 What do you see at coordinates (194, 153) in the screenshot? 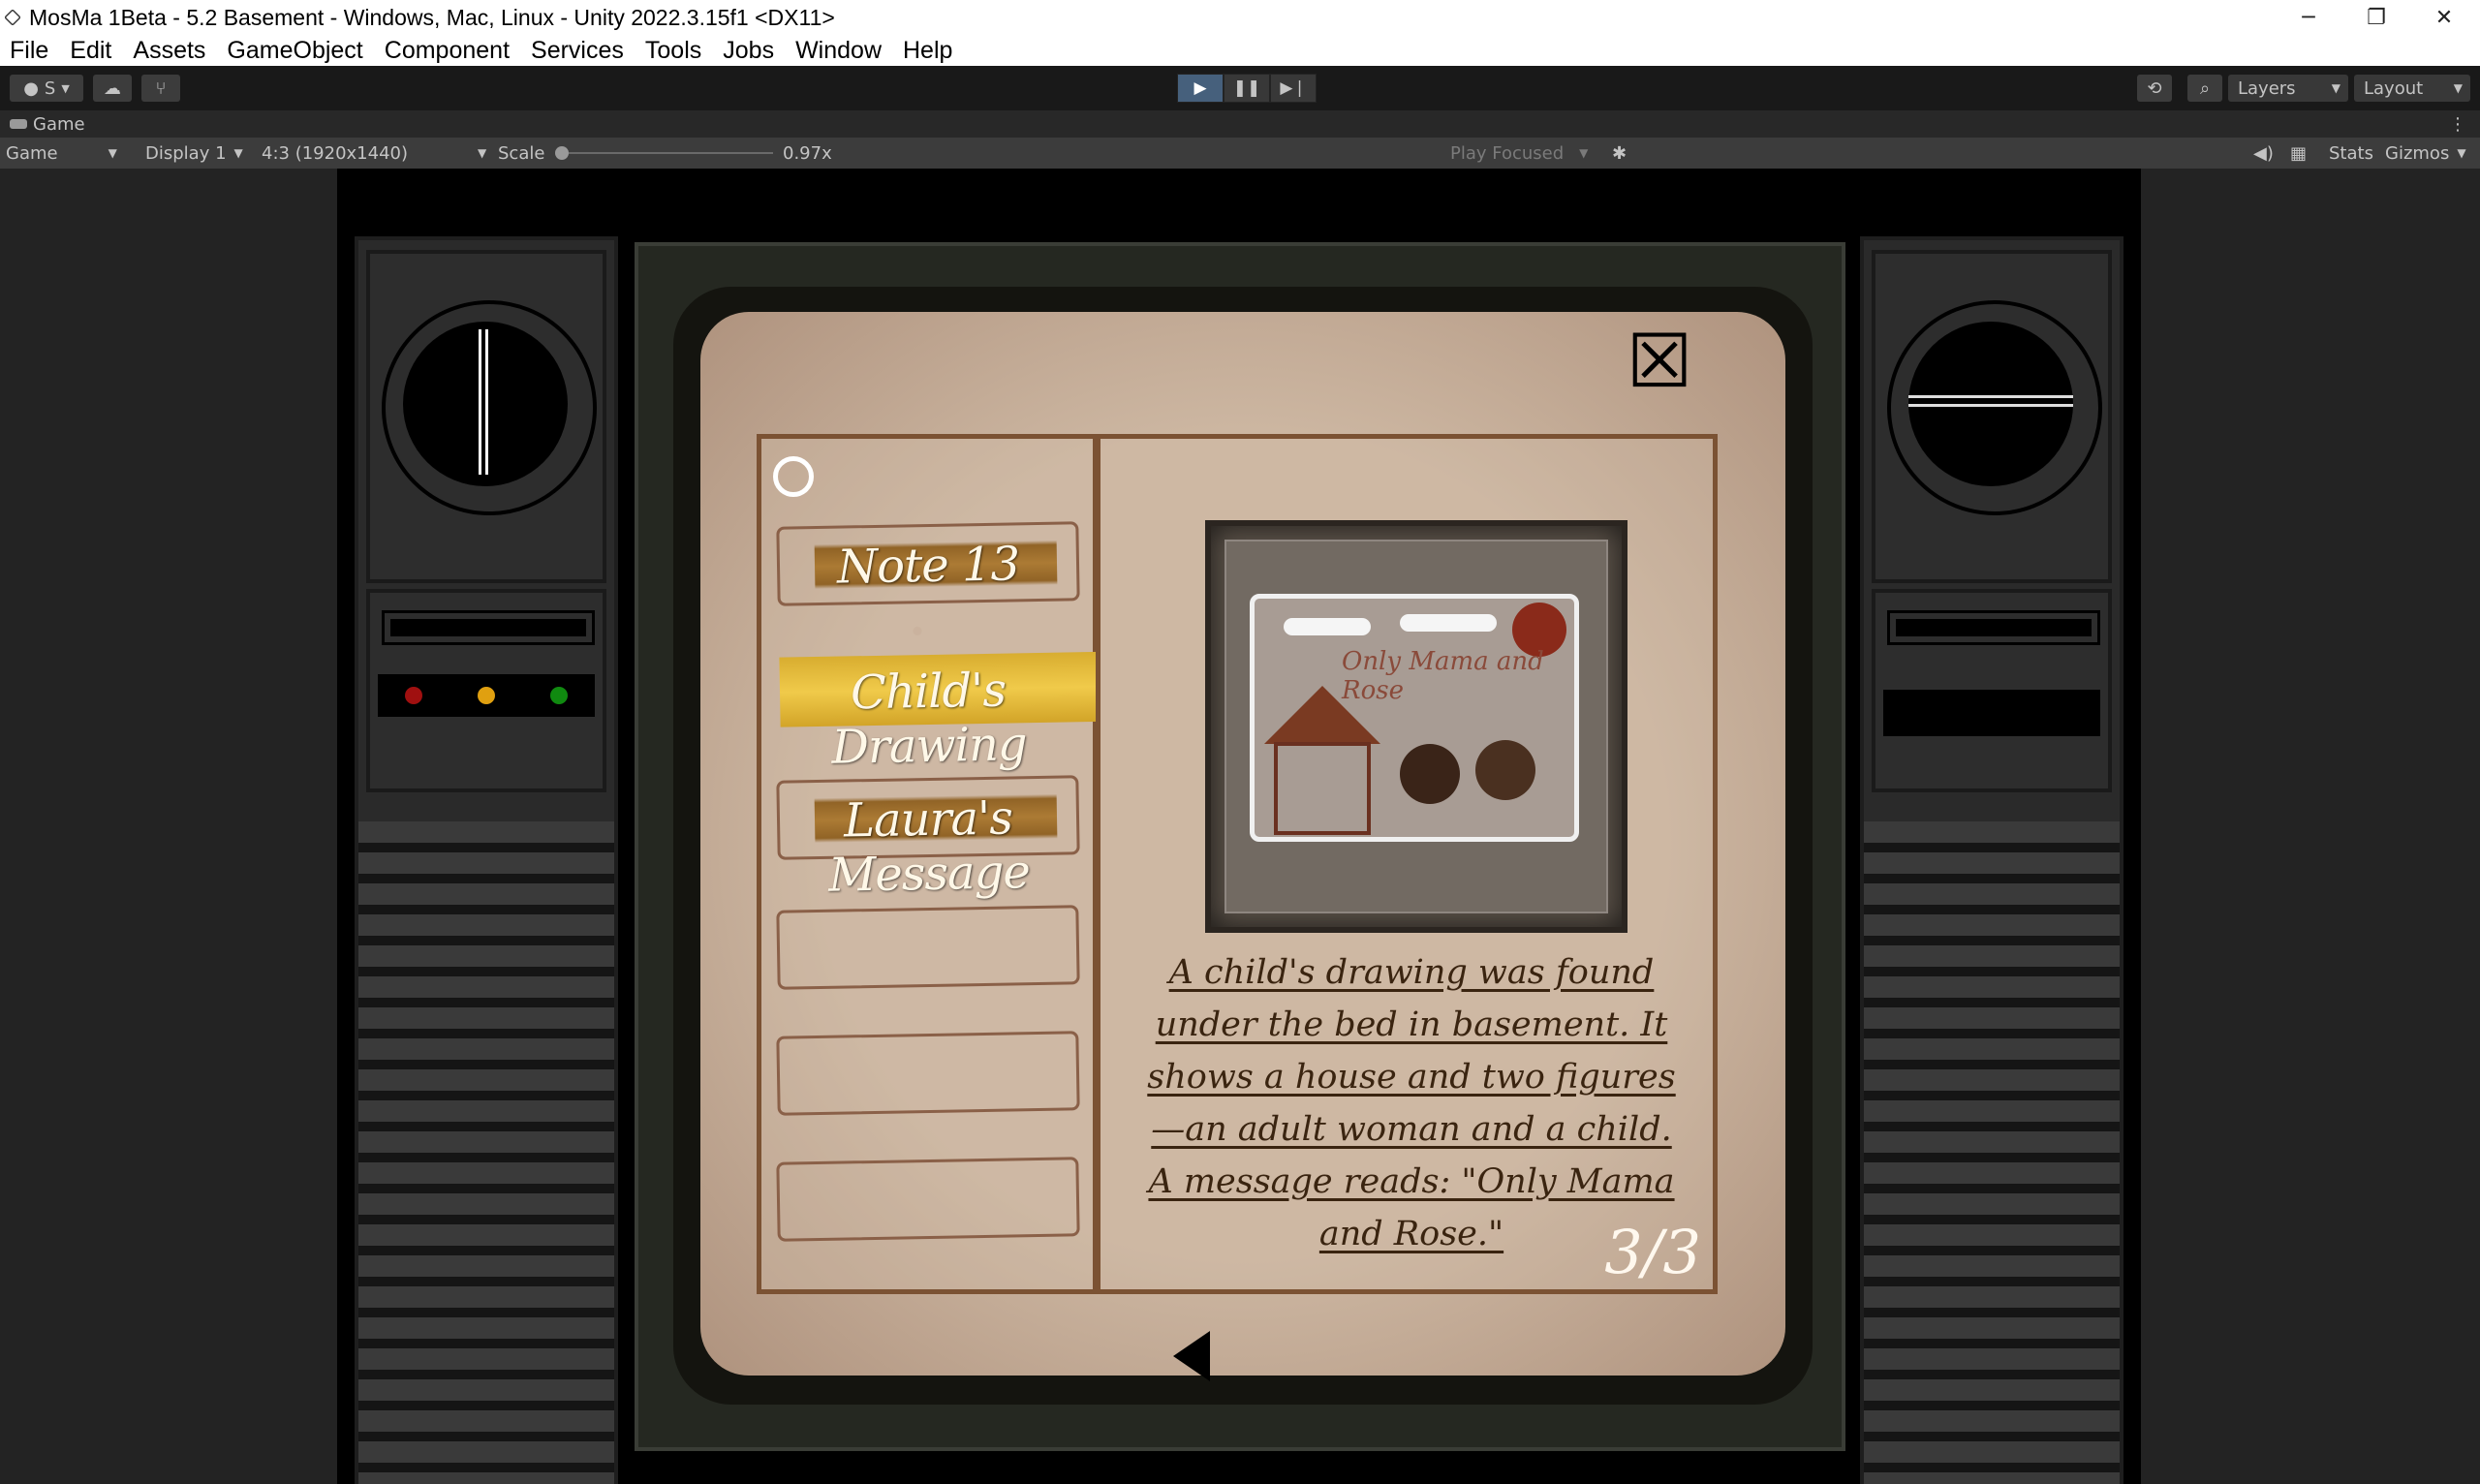
I see `display-dropdown: Display 1 ▼` at bounding box center [194, 153].